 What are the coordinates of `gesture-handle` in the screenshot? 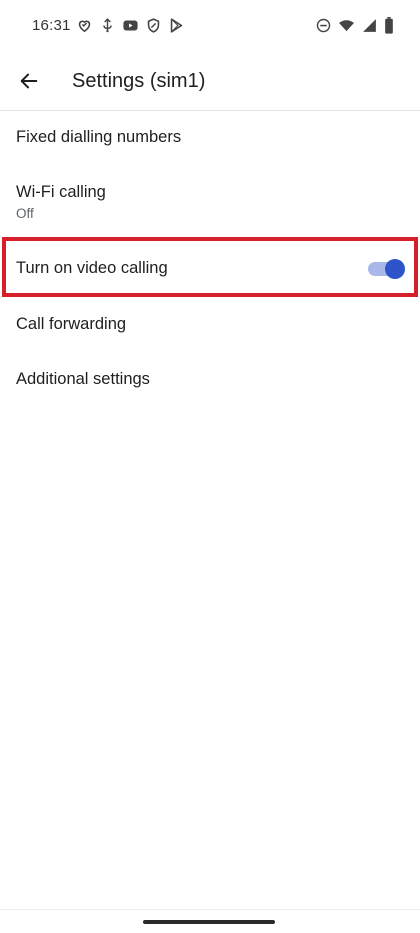 It's located at (209, 922).